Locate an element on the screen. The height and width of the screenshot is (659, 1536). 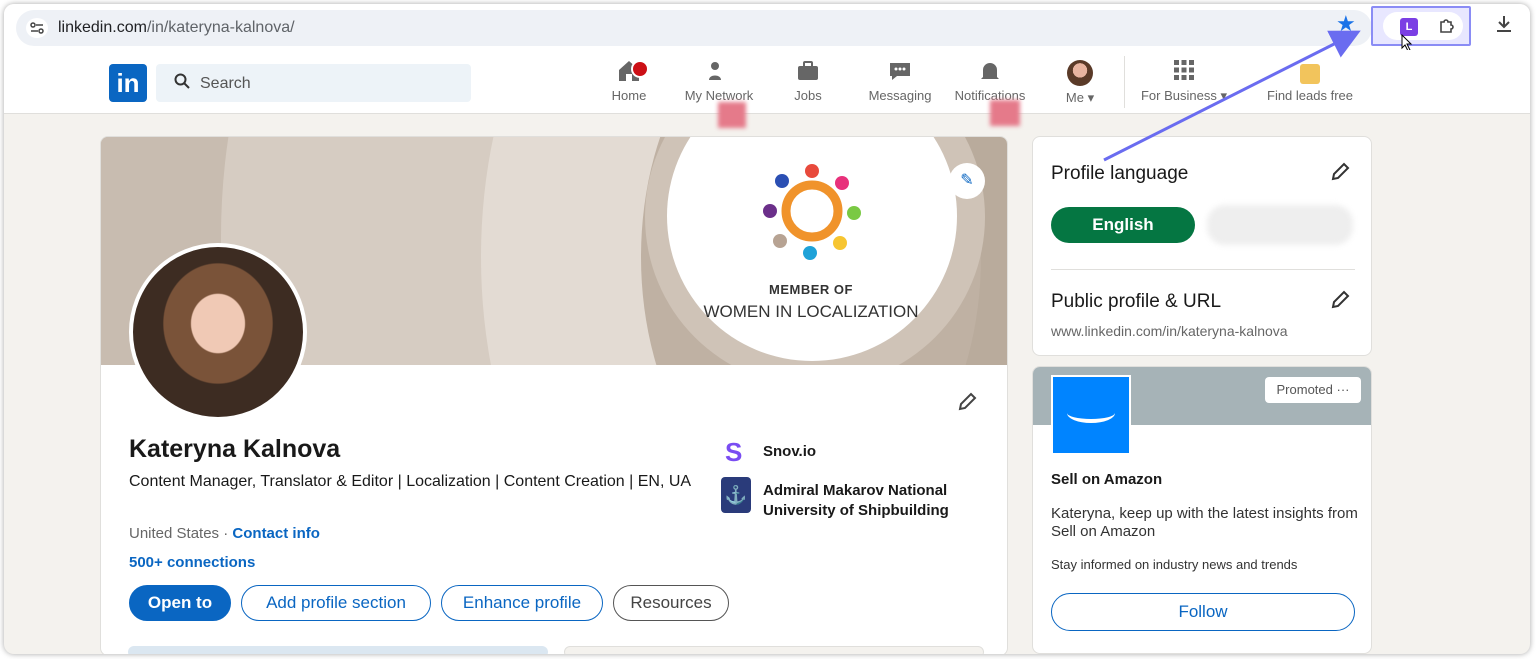
nav-home-label: Home is located at coordinates (629, 95).